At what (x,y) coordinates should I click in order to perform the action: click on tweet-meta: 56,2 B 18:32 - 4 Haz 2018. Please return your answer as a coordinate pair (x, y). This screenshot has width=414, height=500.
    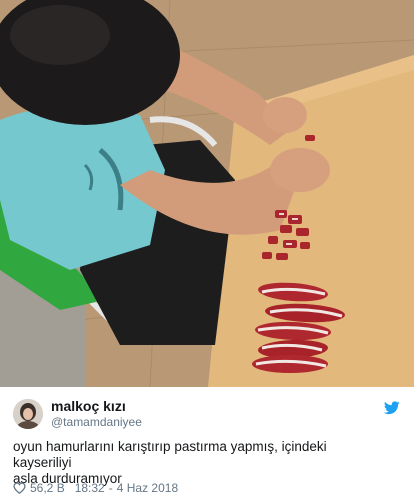
    Looking at the image, I should click on (95, 488).